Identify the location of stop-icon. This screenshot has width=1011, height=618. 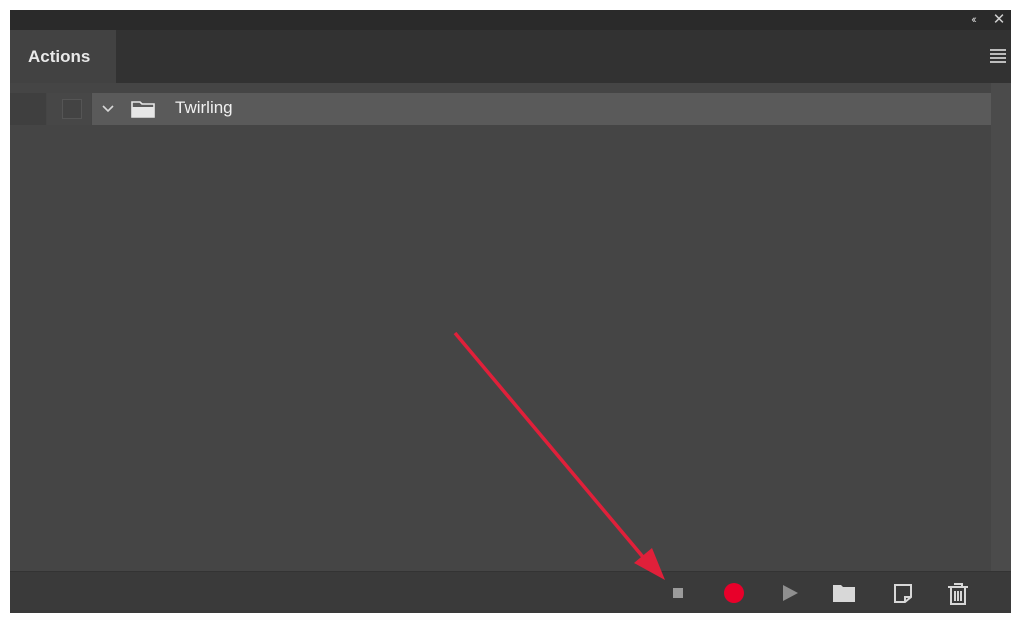
(678, 593).